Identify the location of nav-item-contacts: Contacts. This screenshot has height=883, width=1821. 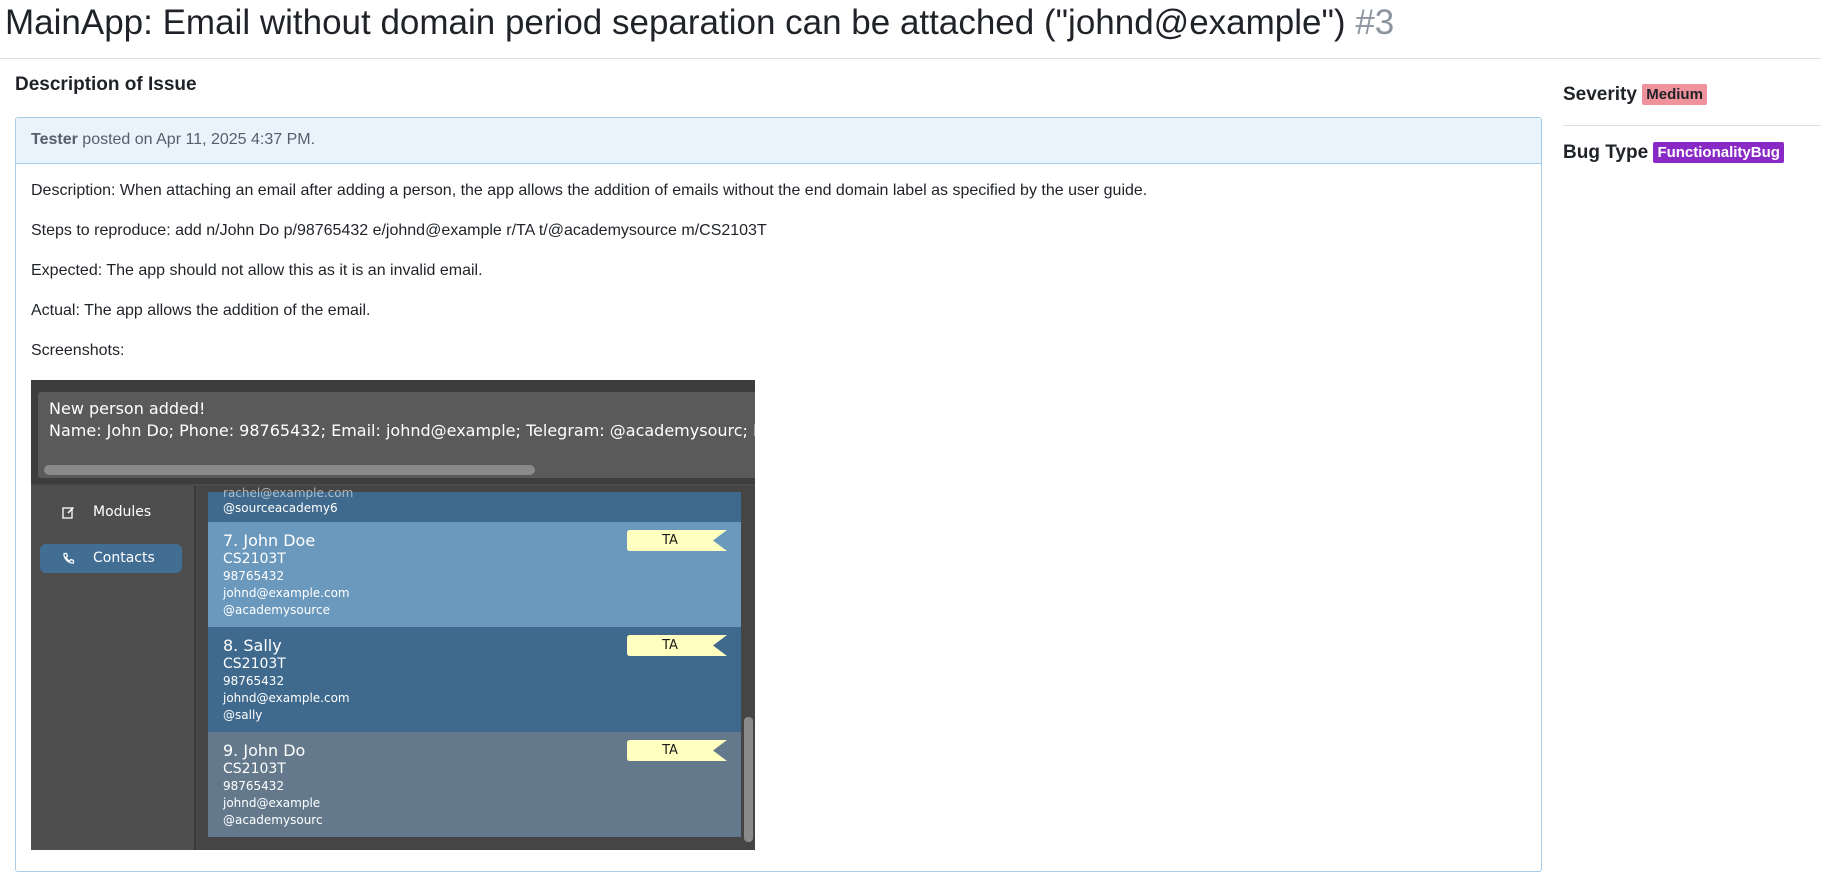
(111, 558).